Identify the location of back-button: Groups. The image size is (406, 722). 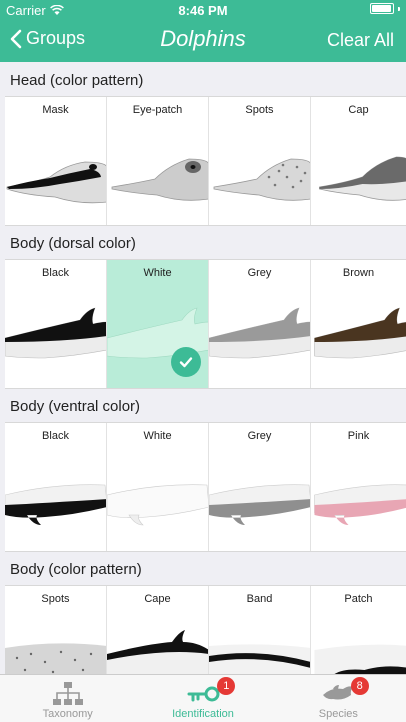
(47, 38).